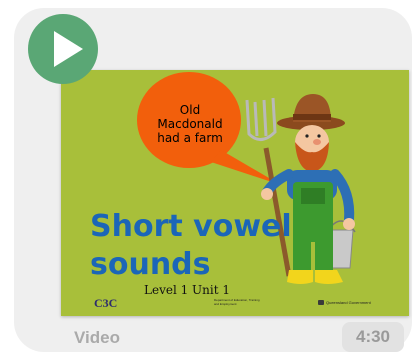 The width and height of the screenshot is (420, 356). Describe the element at coordinates (97, 337) in the screenshot. I see `media-type-label: Video` at that location.